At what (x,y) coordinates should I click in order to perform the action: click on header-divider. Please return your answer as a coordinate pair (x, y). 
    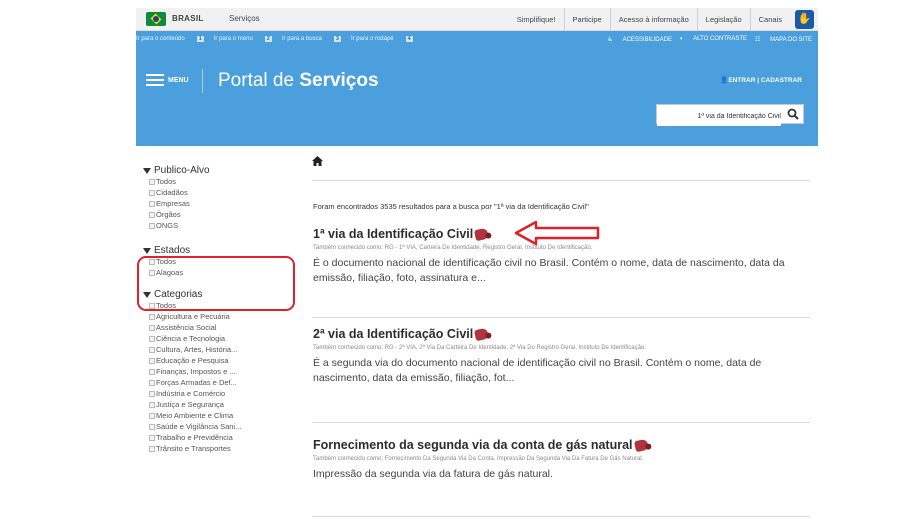
    Looking at the image, I should click on (202, 81).